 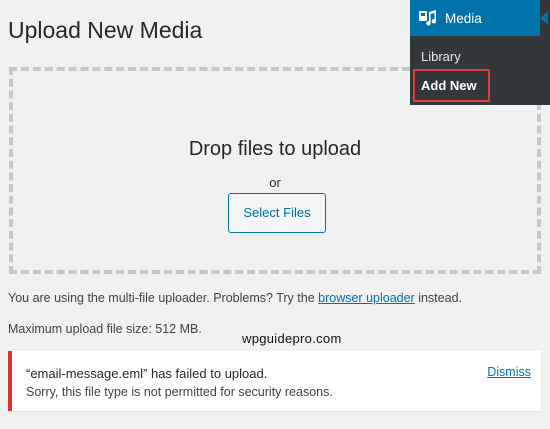 I want to click on uploader-info-suffix: instead., so click(x=438, y=298).